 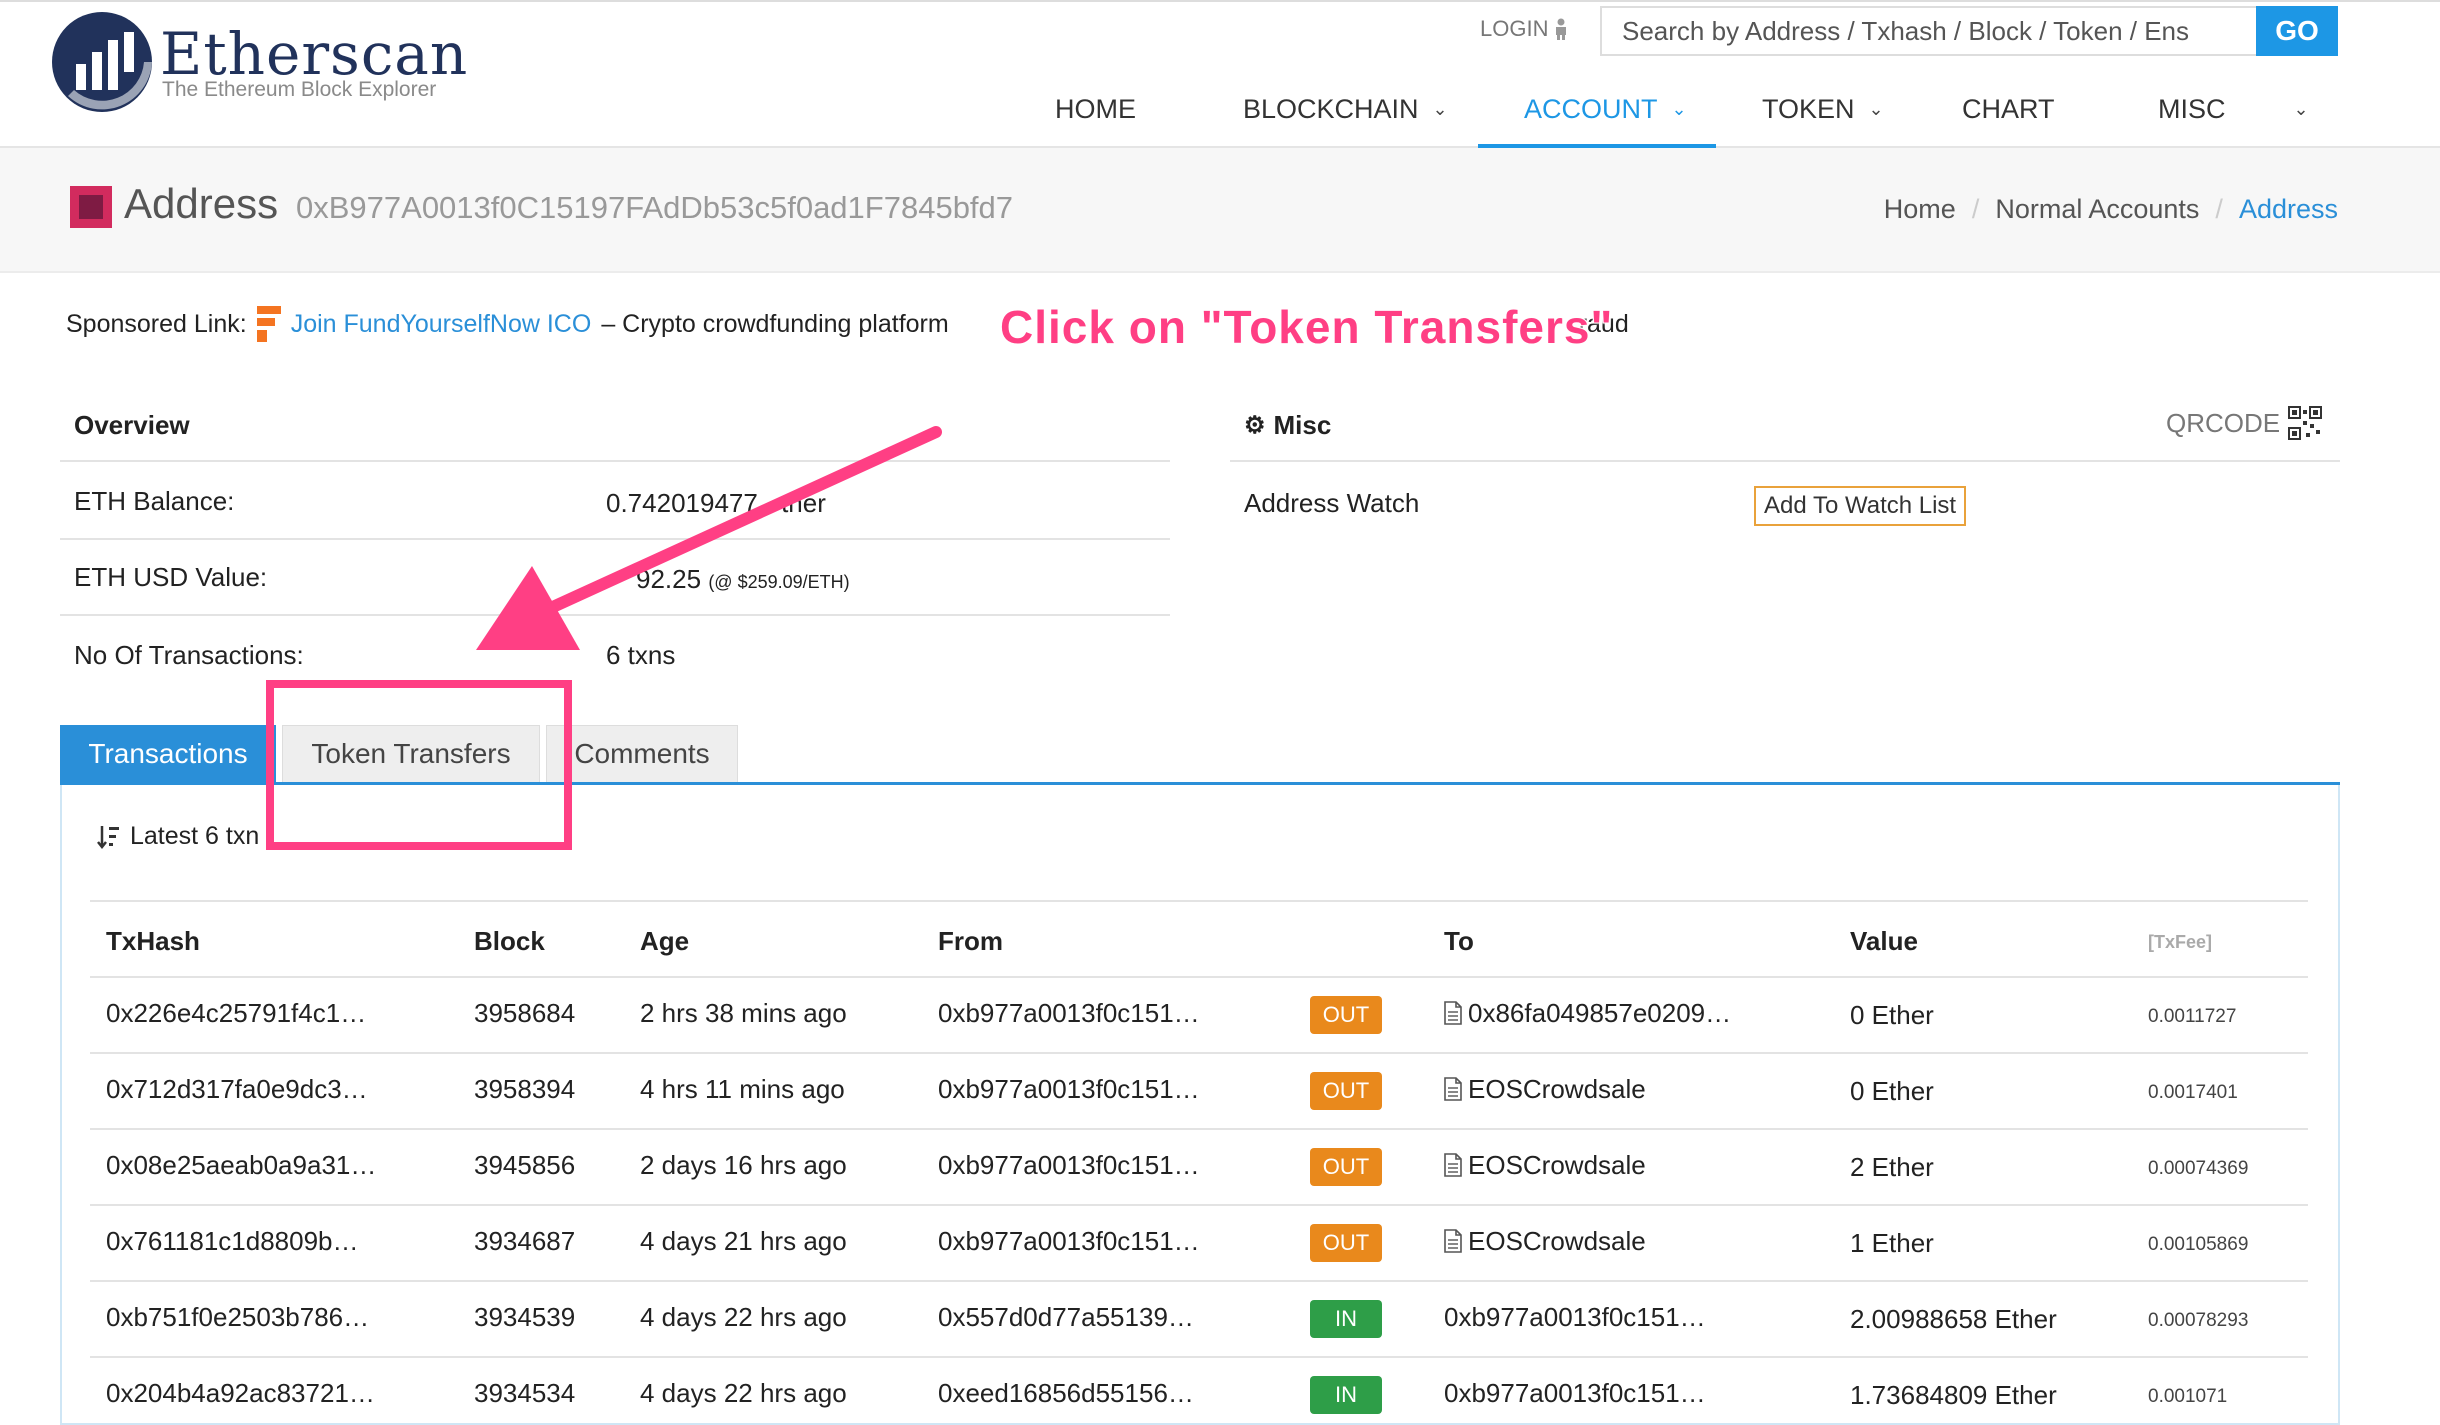 I want to click on column-header-block: Block, so click(x=509, y=941).